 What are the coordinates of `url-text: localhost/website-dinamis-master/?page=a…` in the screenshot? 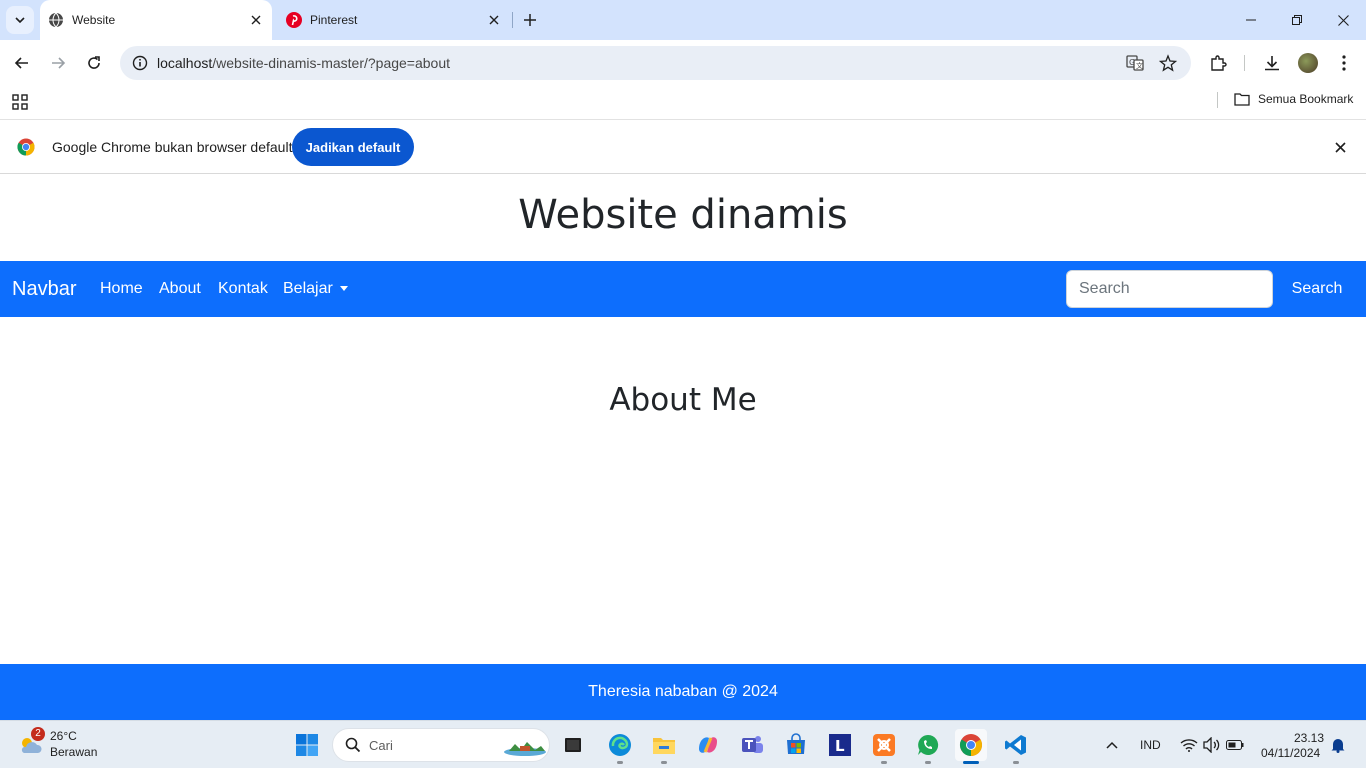 It's located at (303, 63).